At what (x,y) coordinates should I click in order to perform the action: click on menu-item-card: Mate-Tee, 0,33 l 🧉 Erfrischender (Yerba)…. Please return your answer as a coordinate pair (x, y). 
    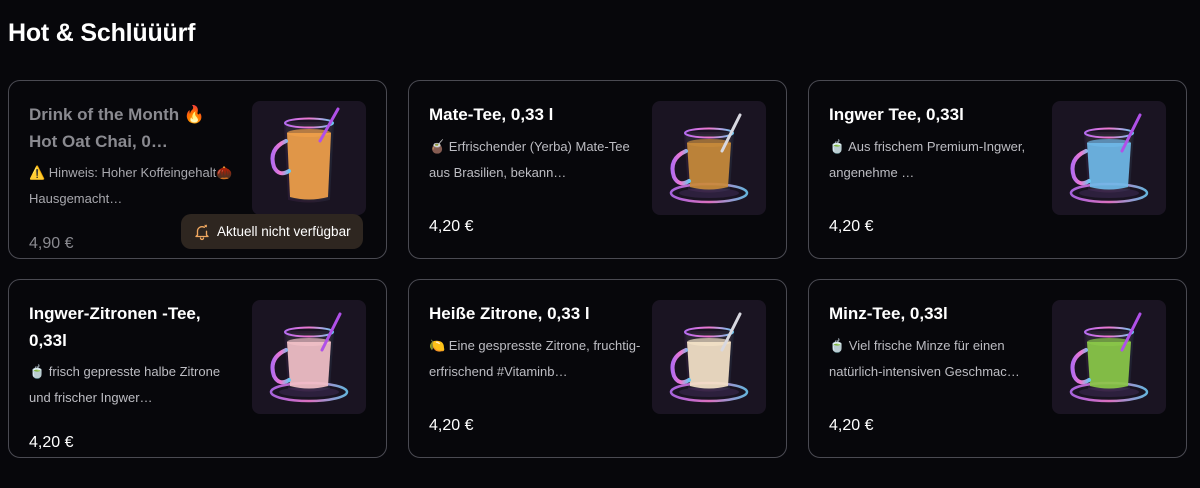
    Looking at the image, I should click on (597, 169).